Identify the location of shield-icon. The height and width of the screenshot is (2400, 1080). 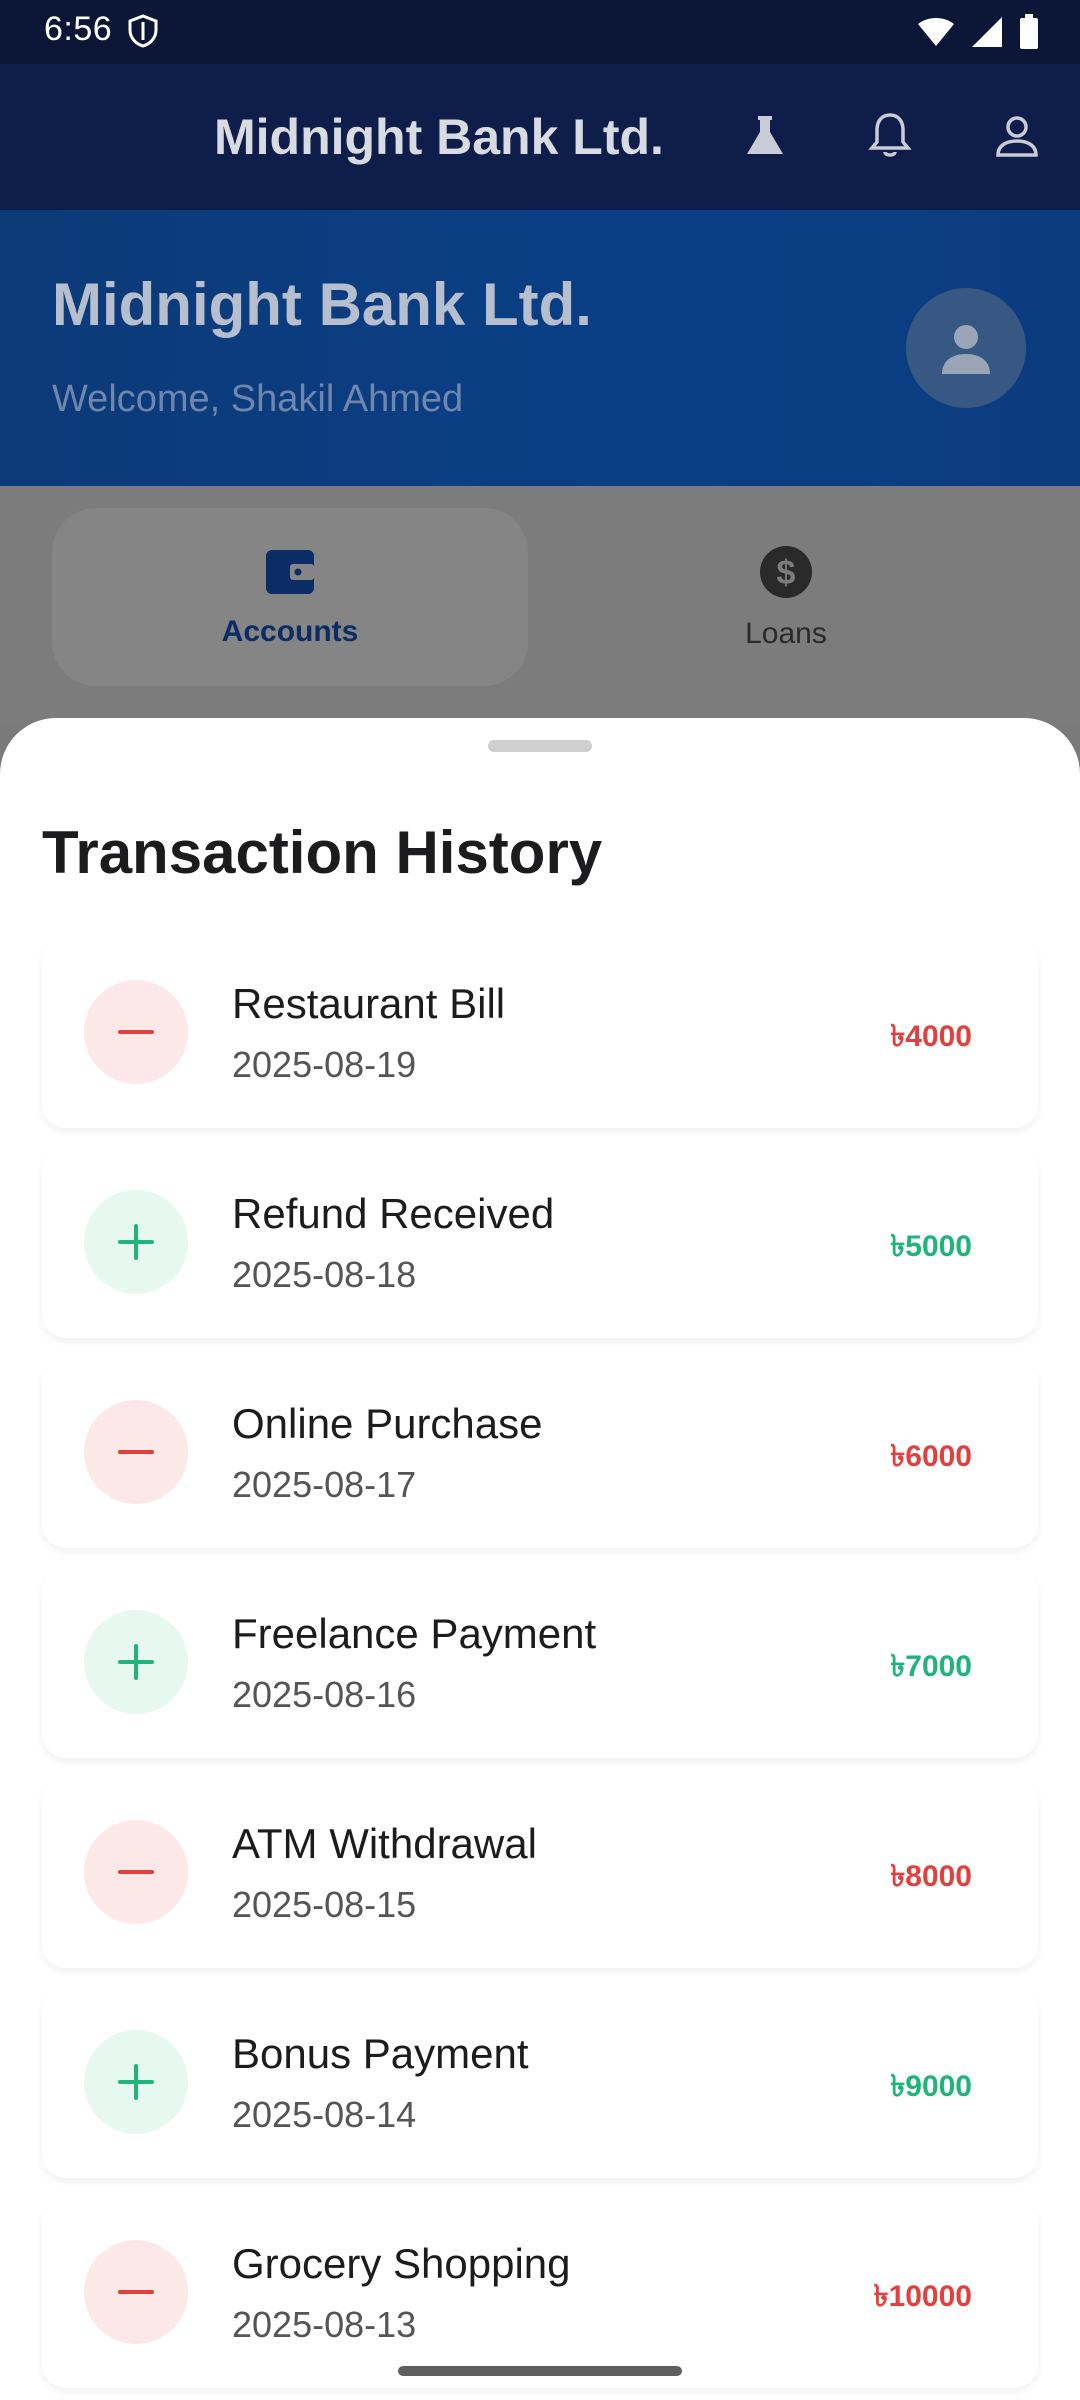
(143, 33).